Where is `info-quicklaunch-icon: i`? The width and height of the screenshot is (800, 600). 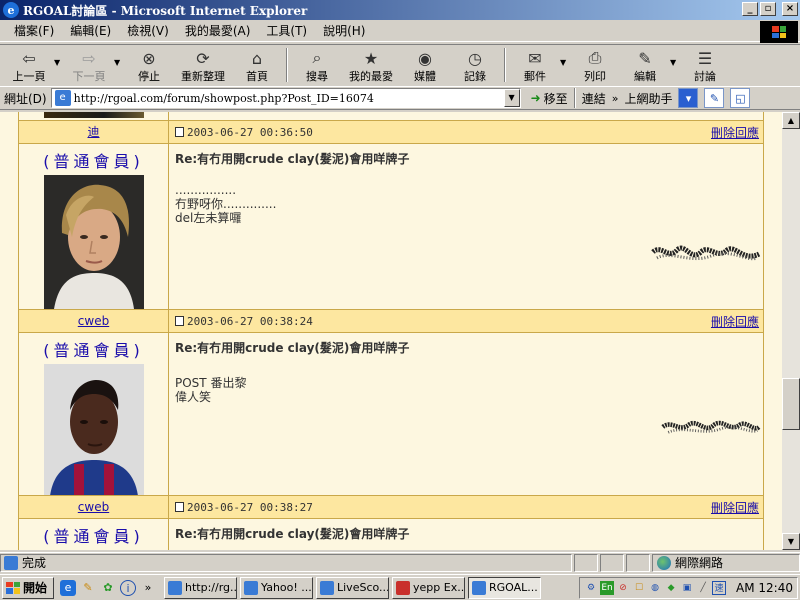
info-quicklaunch-icon: i is located at coordinates (128, 587).